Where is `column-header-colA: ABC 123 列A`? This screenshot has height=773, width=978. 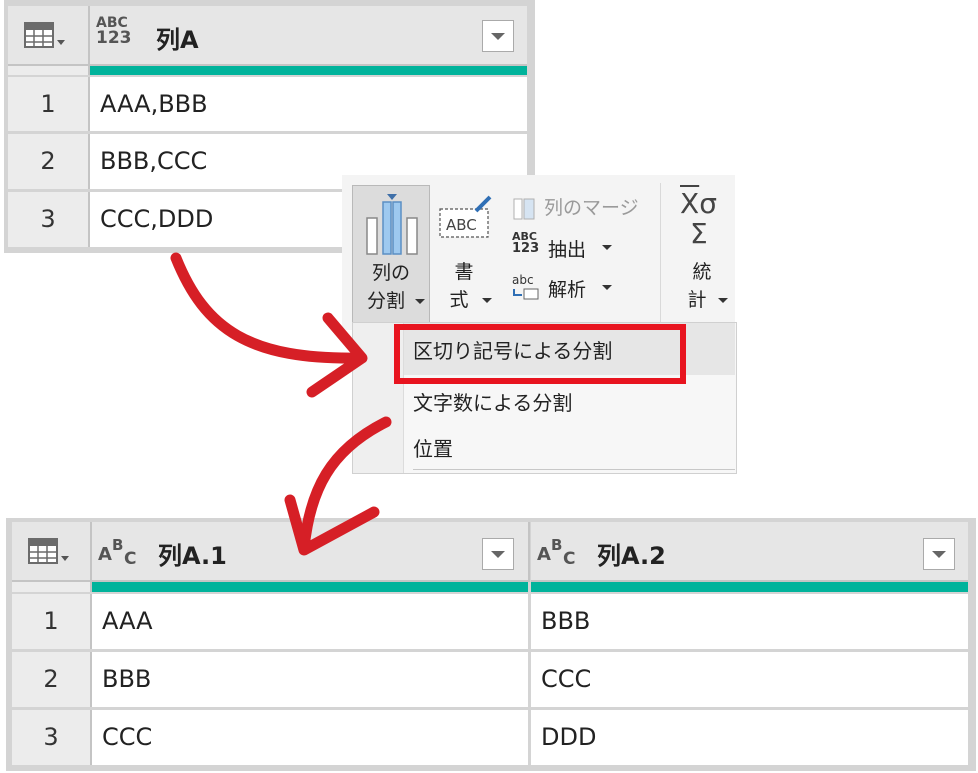
column-header-colA: ABC 123 列A is located at coordinates (308, 36).